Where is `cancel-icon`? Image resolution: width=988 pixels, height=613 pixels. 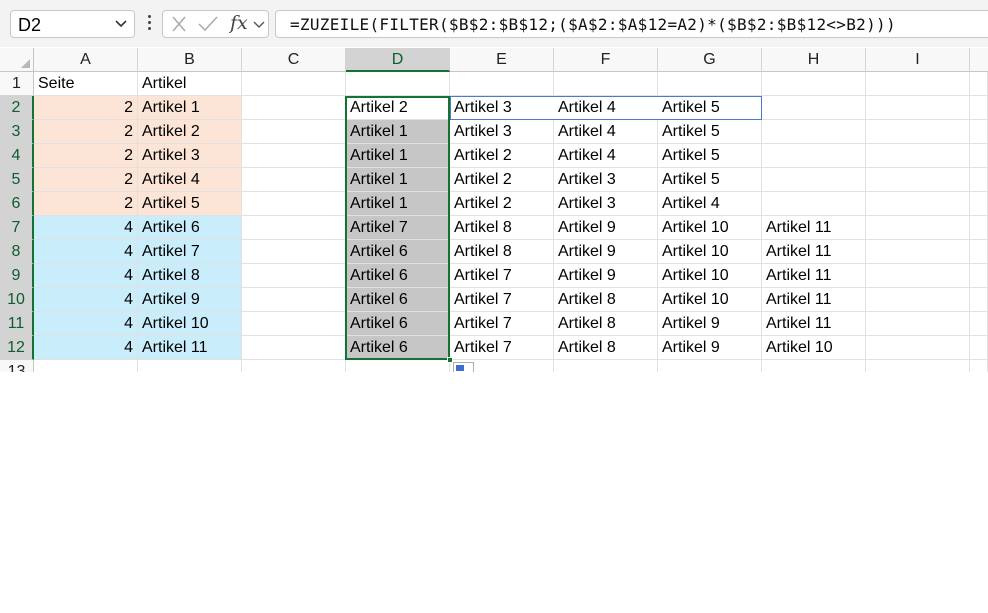
cancel-icon is located at coordinates (179, 26).